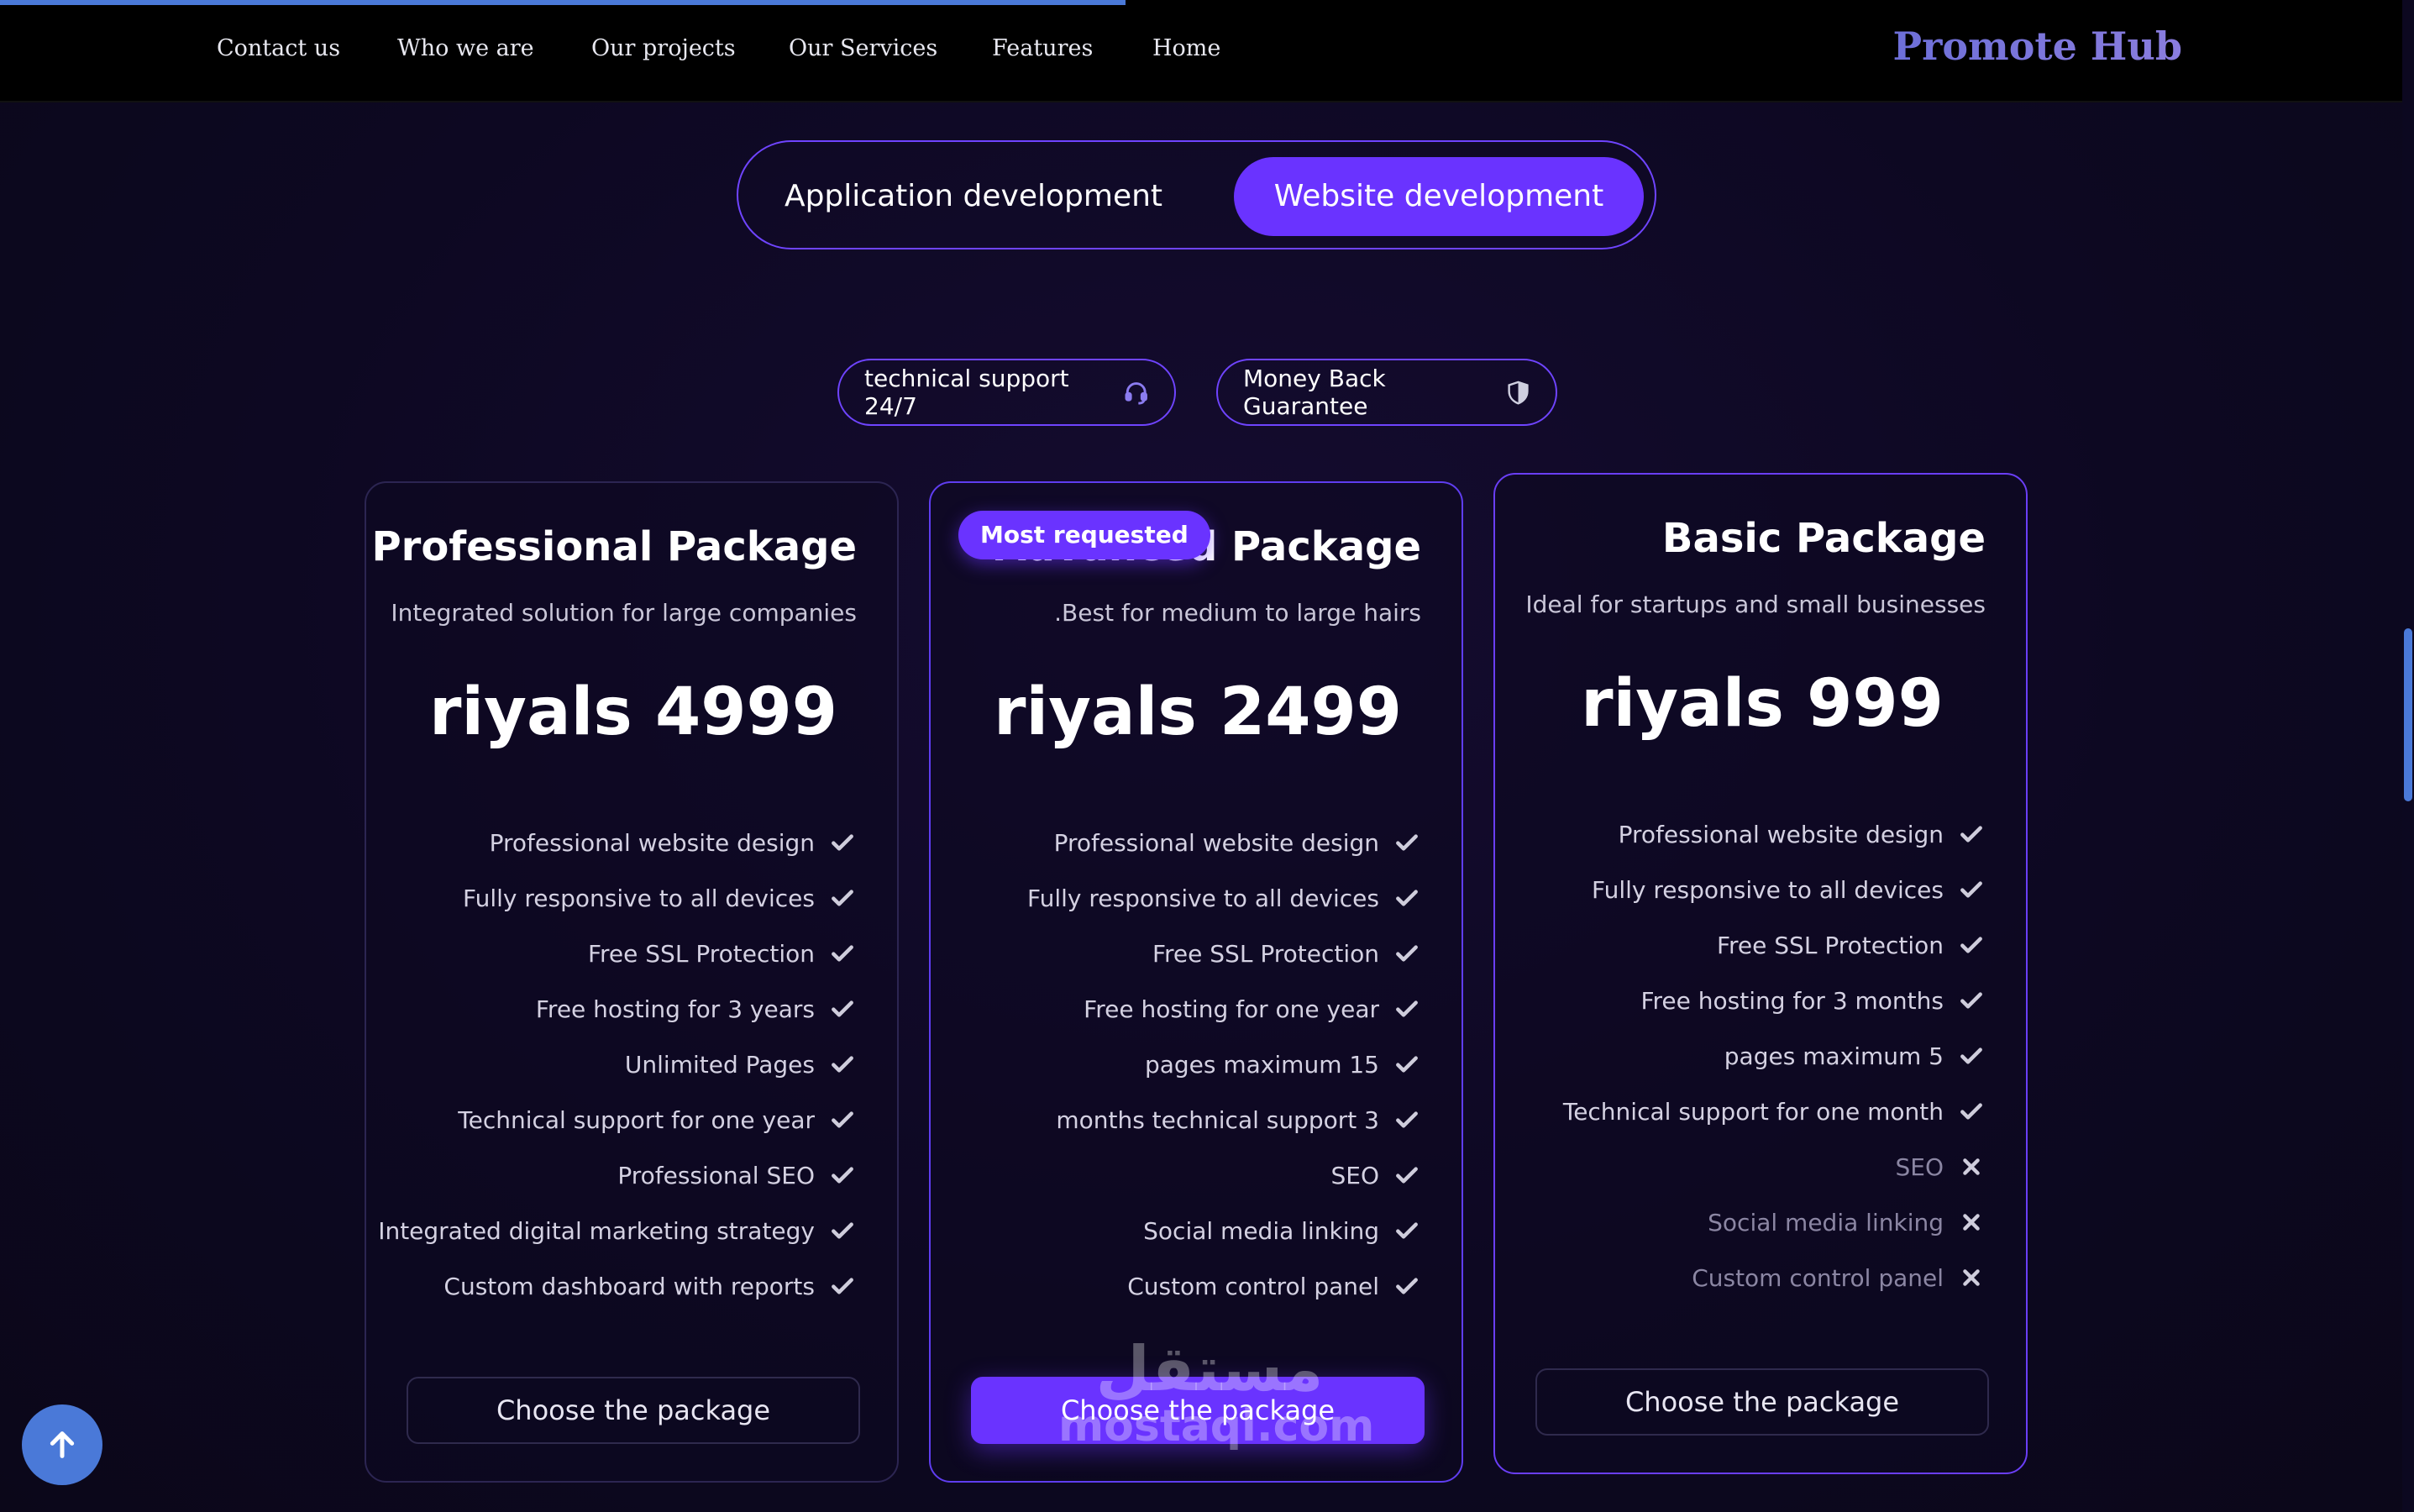  I want to click on feature-label: SEO, so click(1354, 1175).